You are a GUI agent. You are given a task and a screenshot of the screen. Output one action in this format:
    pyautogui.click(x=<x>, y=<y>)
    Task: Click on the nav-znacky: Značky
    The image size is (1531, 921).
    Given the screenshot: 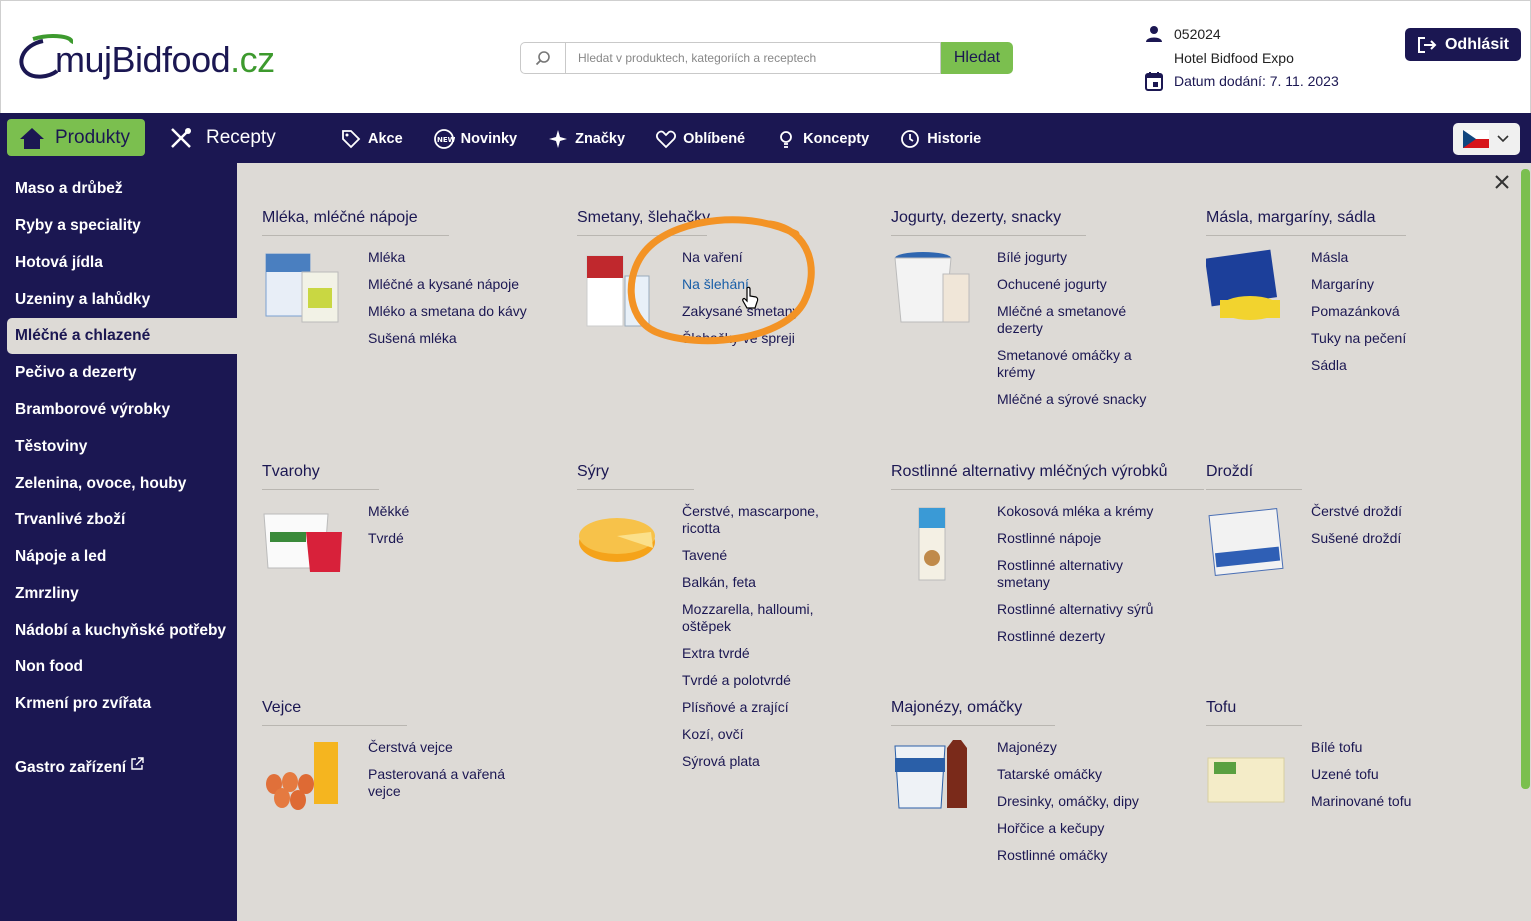 What is the action you would take?
    pyautogui.click(x=586, y=139)
    